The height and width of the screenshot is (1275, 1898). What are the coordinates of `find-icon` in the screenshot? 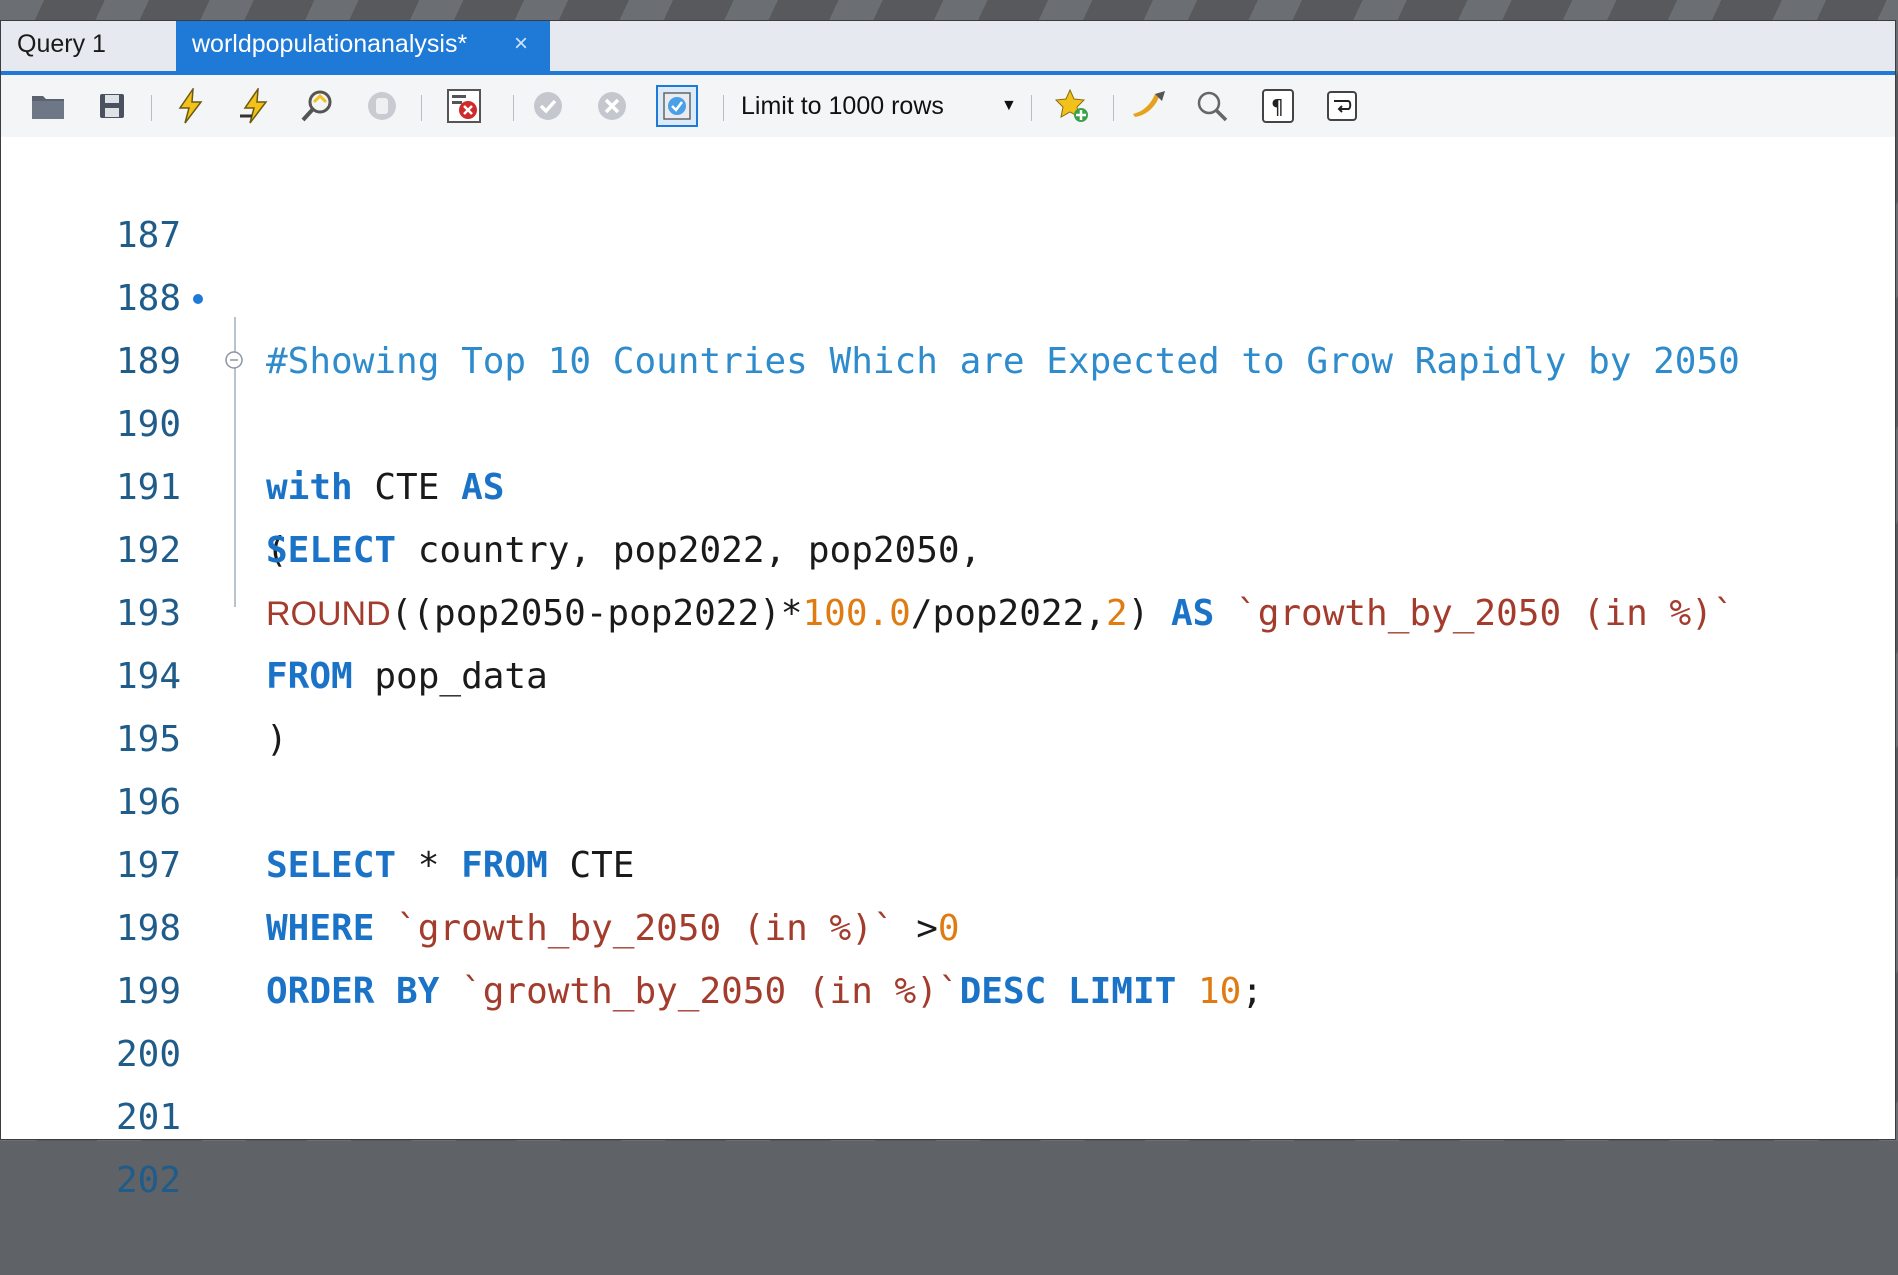 It's located at (1212, 106).